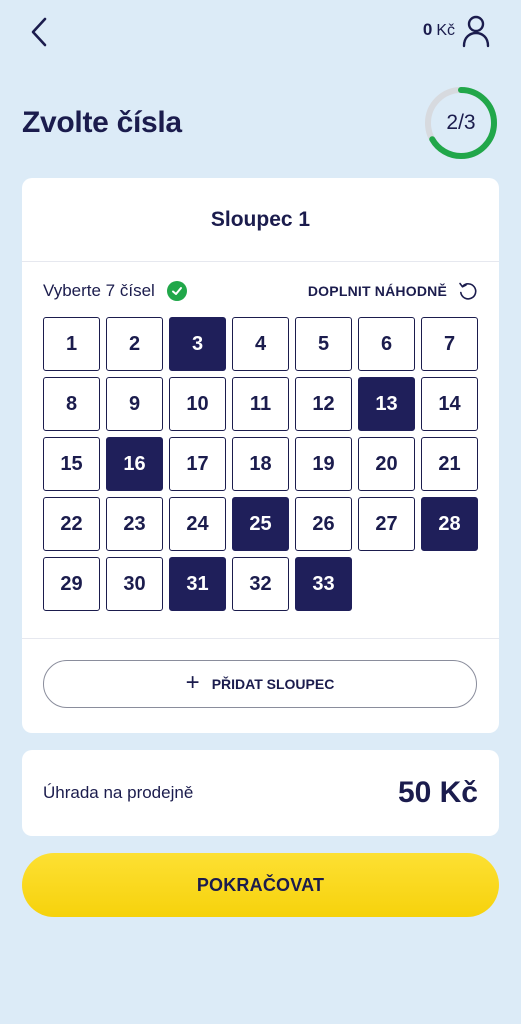 This screenshot has width=521, height=1024. I want to click on back-arrow-icon, so click(39, 32).